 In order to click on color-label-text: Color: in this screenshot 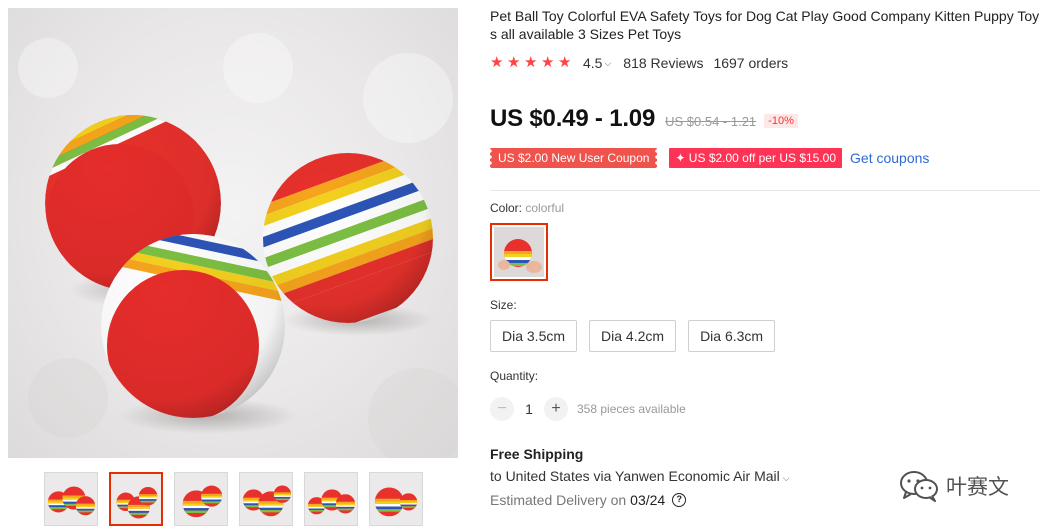, I will do `click(506, 208)`.